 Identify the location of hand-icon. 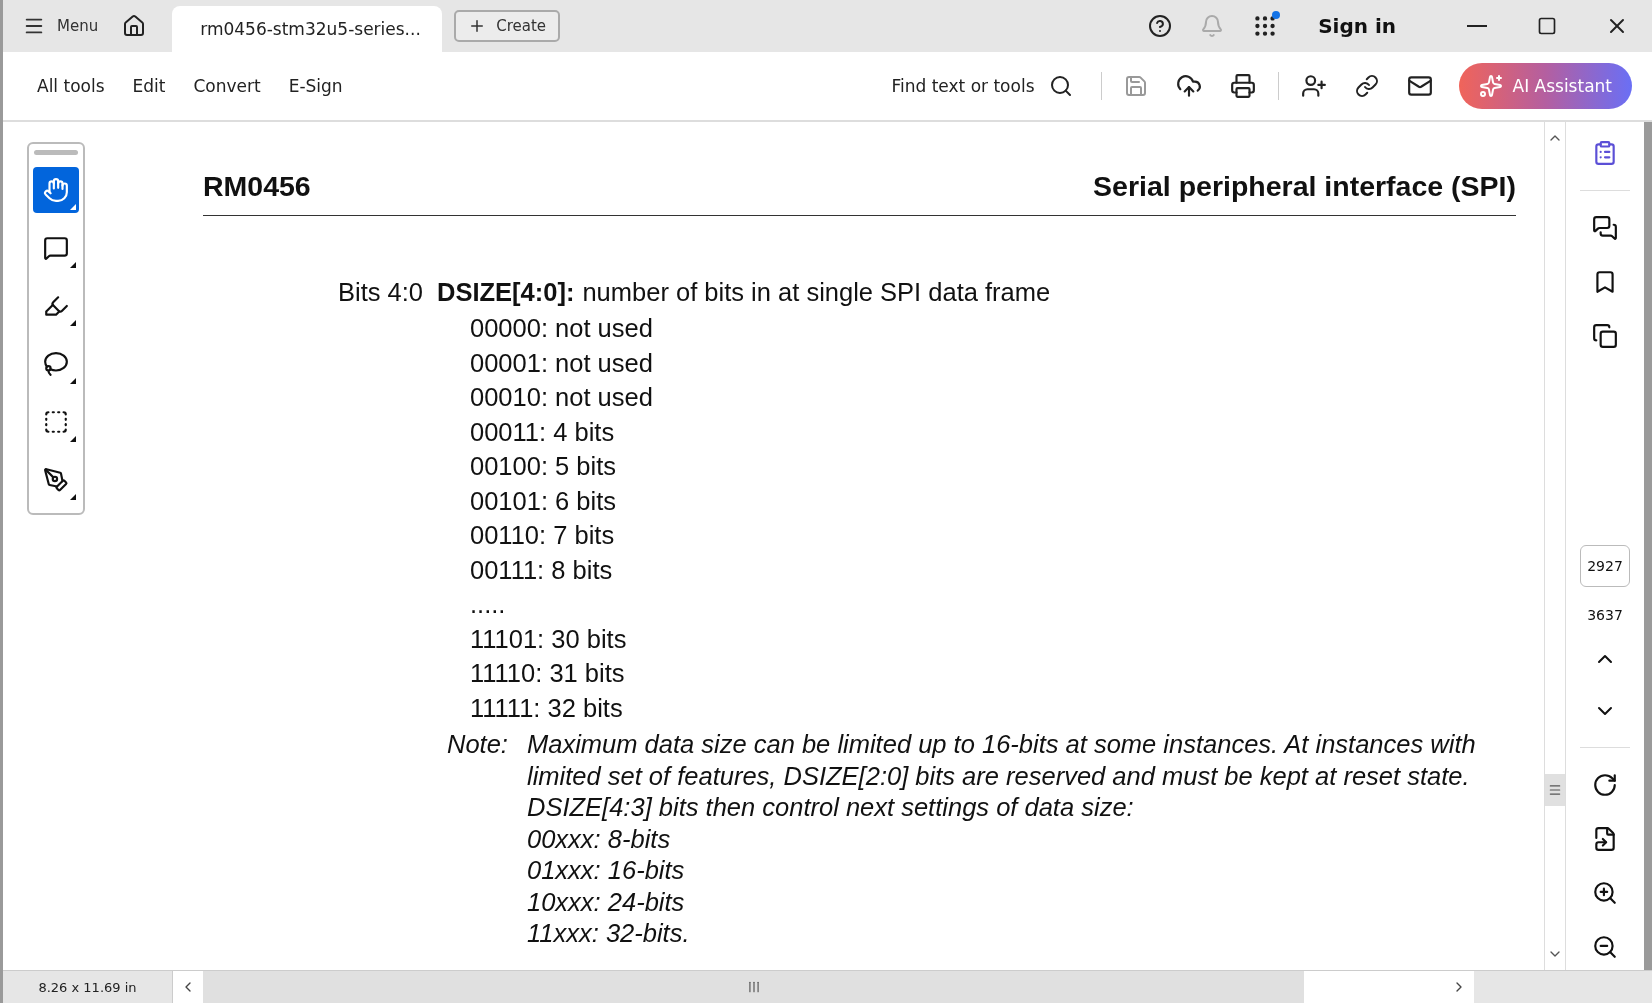
(56, 190).